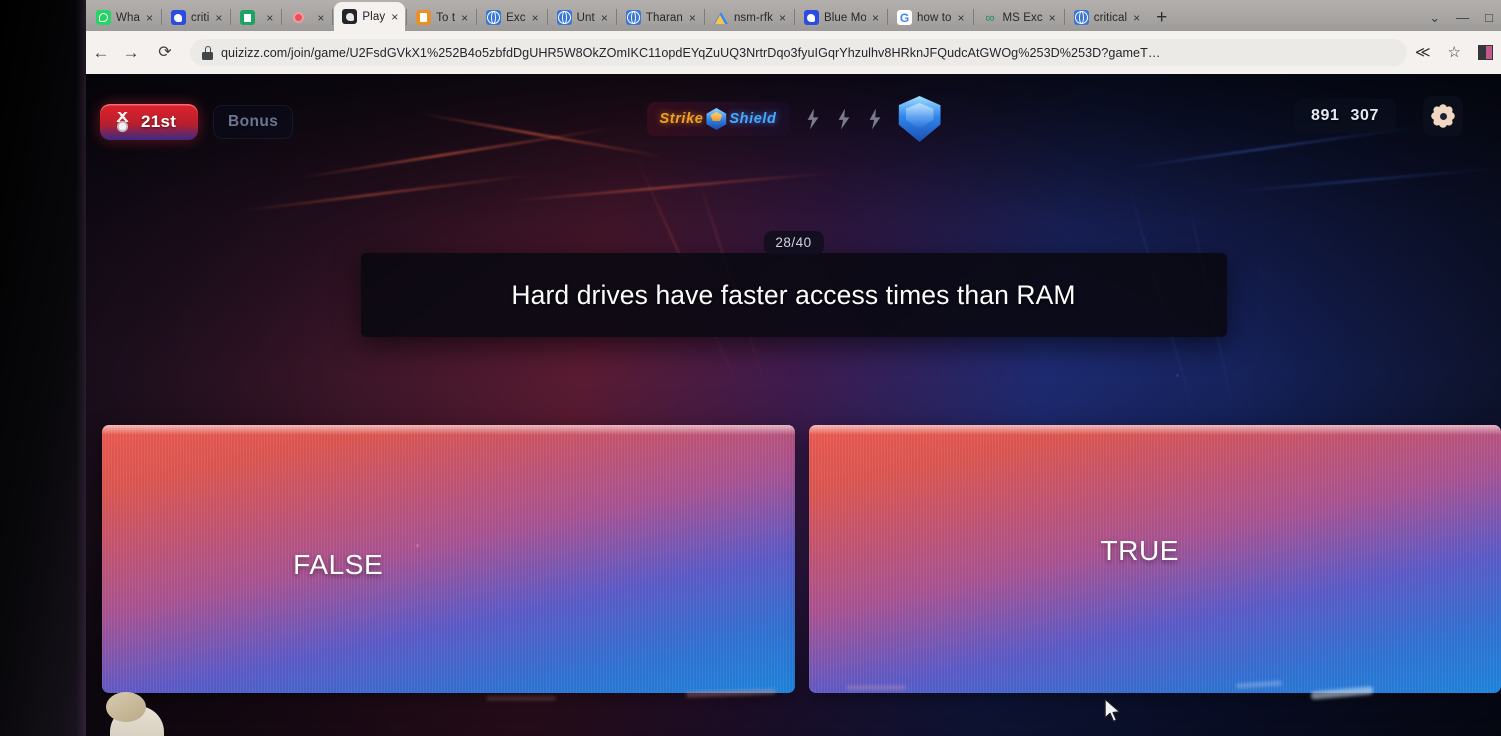 Image resolution: width=1501 pixels, height=736 pixels. I want to click on browser-tab-to-t: To t ×, so click(441, 17).